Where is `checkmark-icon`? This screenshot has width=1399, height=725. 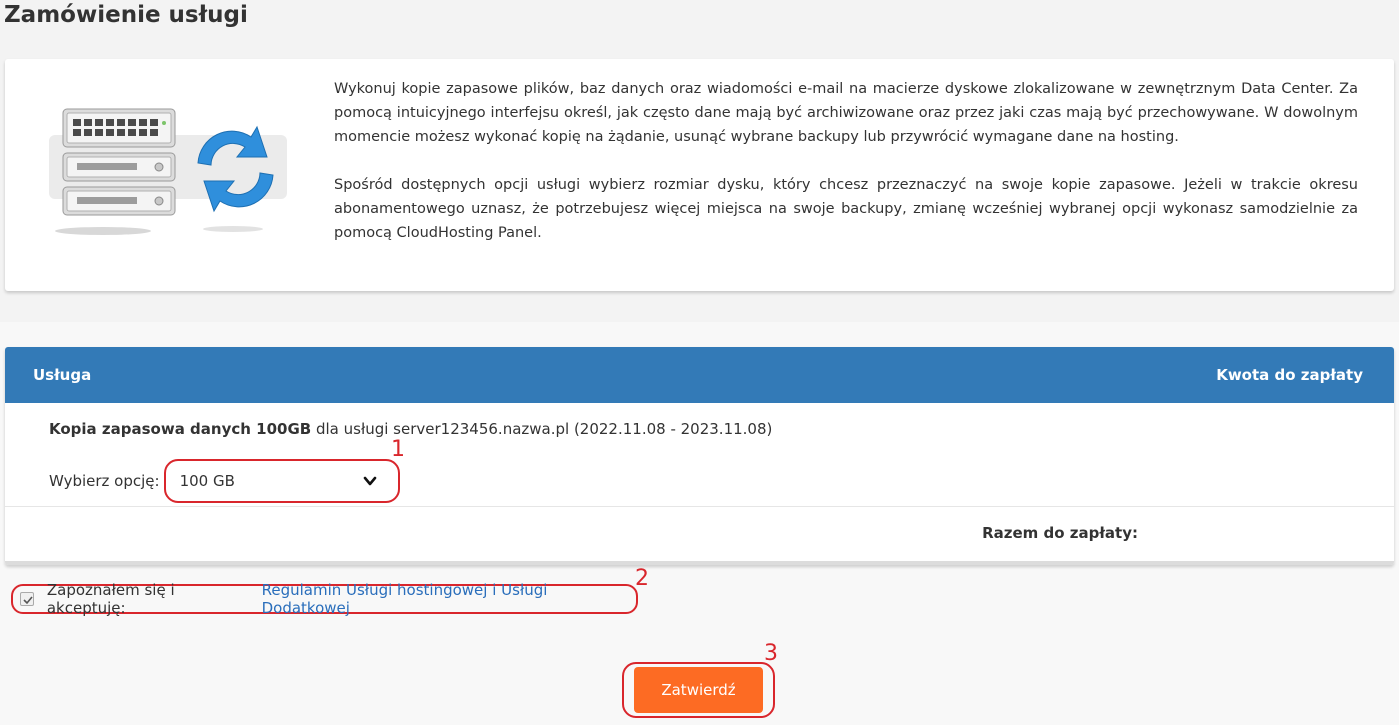
checkmark-icon is located at coordinates (28, 600).